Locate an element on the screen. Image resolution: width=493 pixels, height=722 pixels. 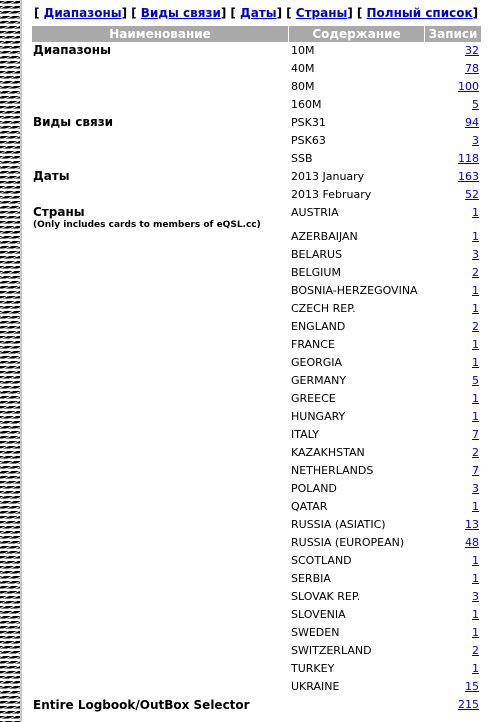
row-value: SWITZERLAND is located at coordinates (331, 650).